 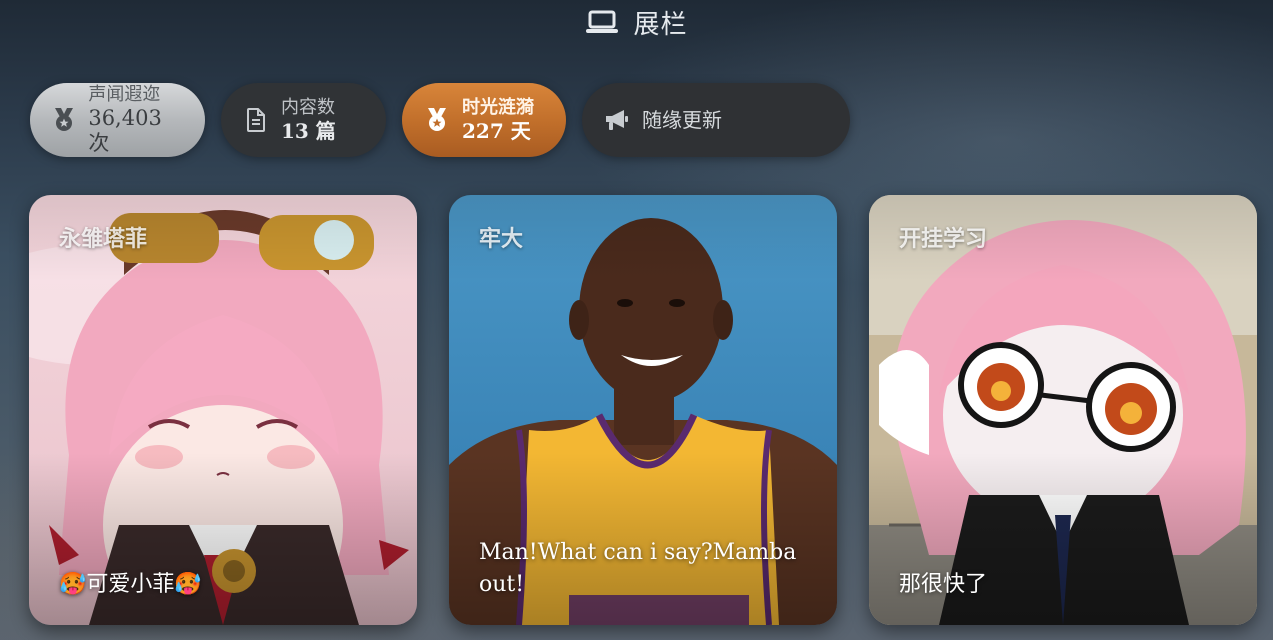 I want to click on stat-views-label: 声闻遐迩, so click(x=124, y=95).